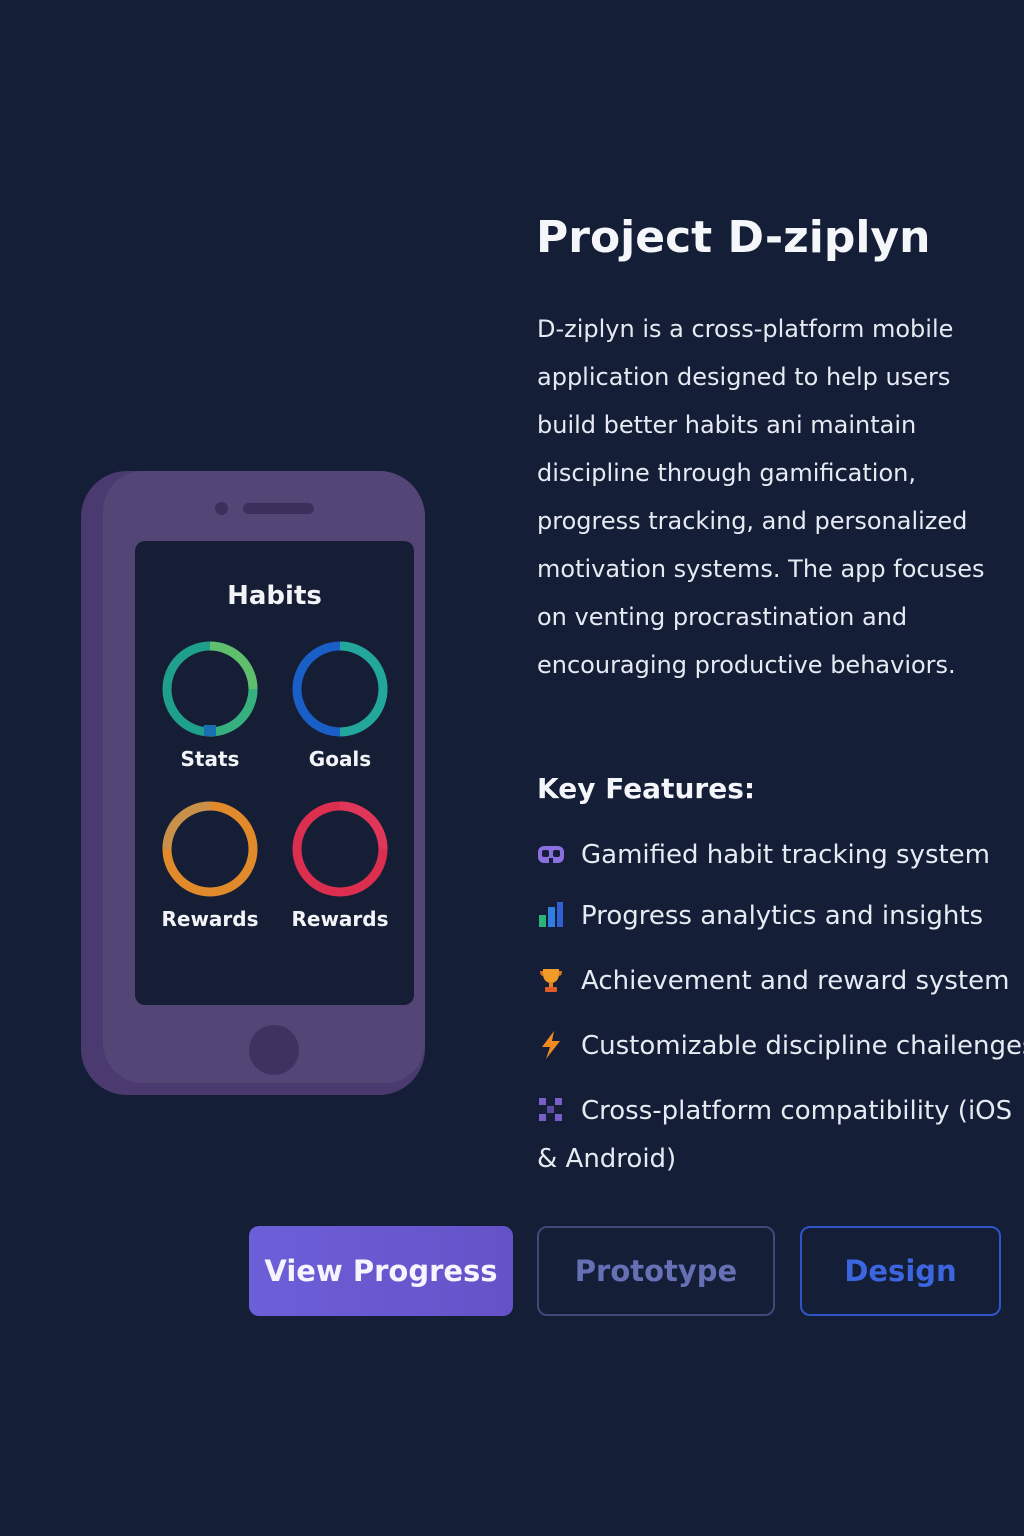 The height and width of the screenshot is (1536, 1024). I want to click on feature-item-challenges: Customizable discipline chailenges, so click(780, 1046).